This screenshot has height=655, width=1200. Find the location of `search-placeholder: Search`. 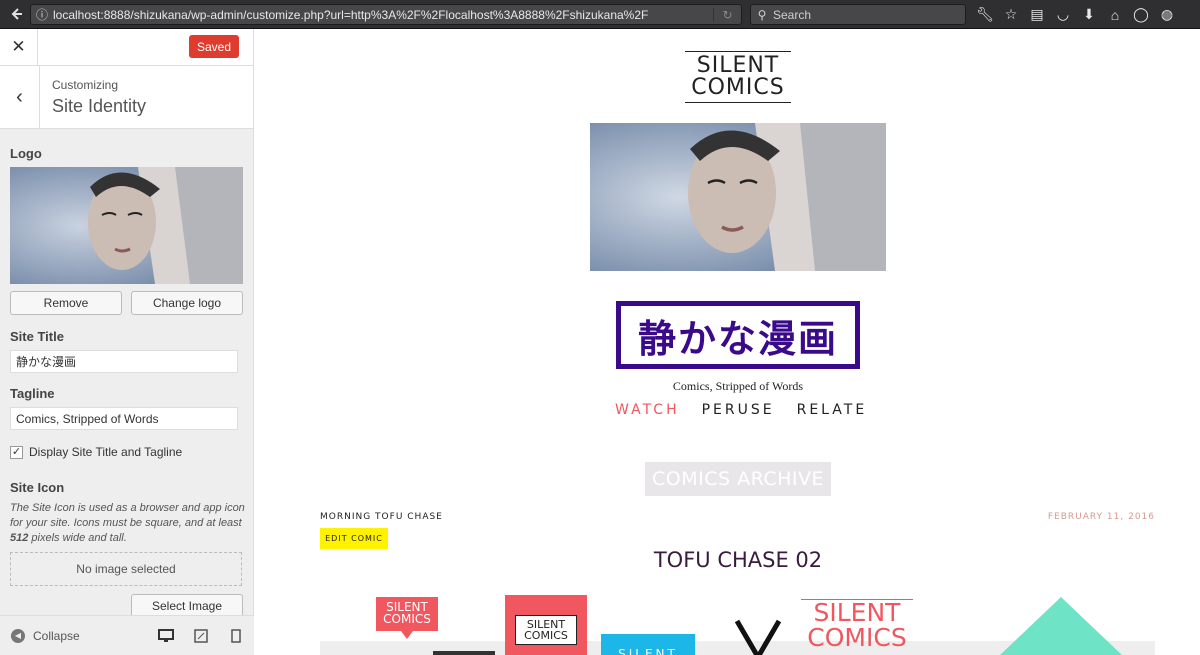

search-placeholder: Search is located at coordinates (792, 14).